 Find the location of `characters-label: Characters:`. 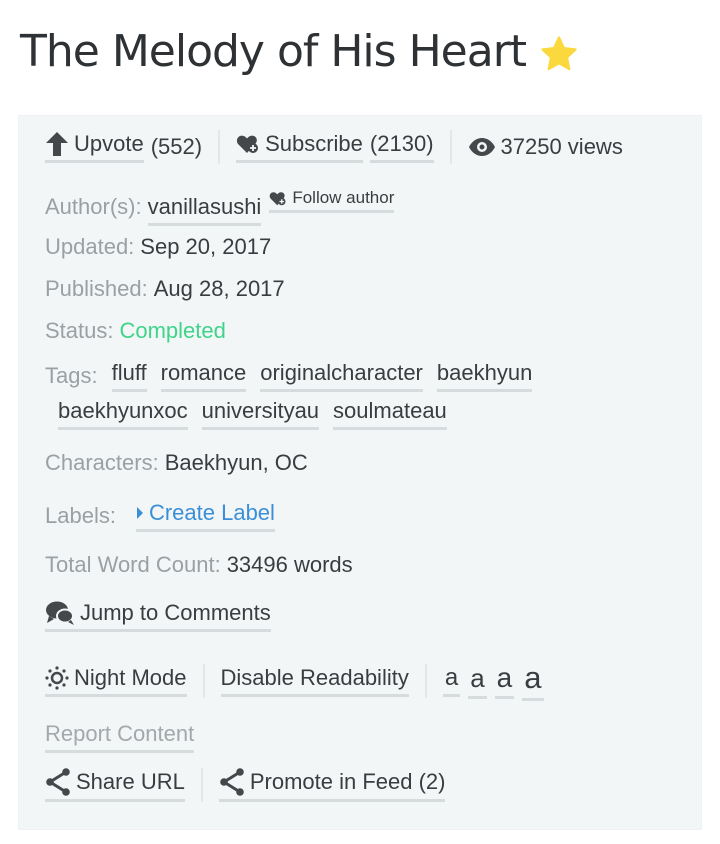

characters-label: Characters: is located at coordinates (102, 462).